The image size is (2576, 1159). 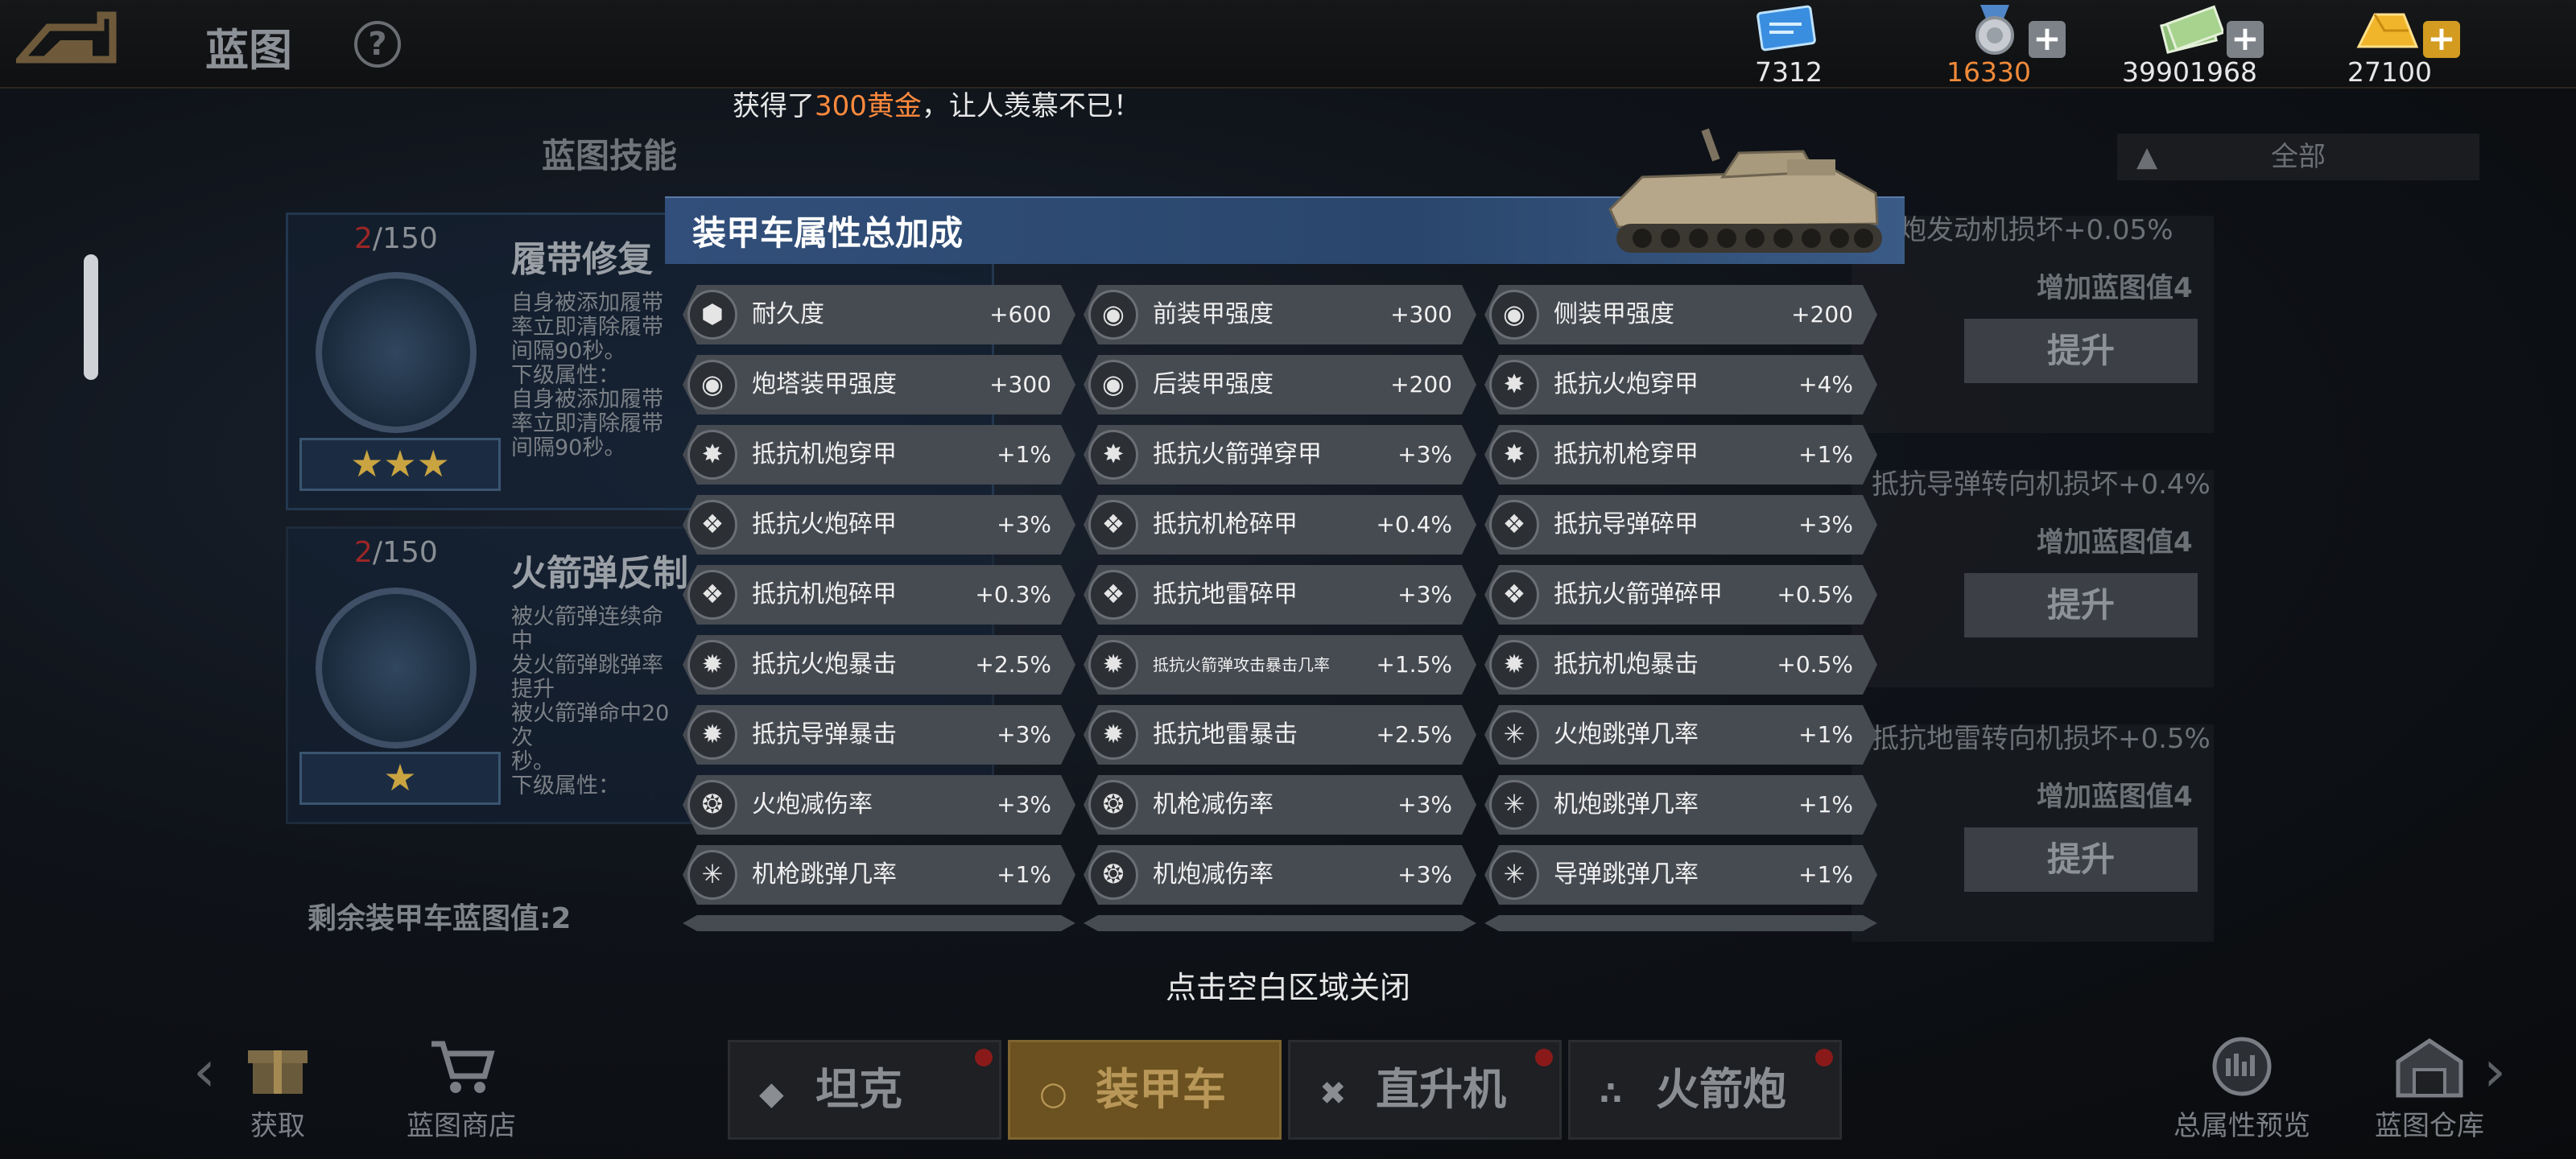 What do you see at coordinates (2389, 72) in the screenshot?
I see `gold-value: 27100` at bounding box center [2389, 72].